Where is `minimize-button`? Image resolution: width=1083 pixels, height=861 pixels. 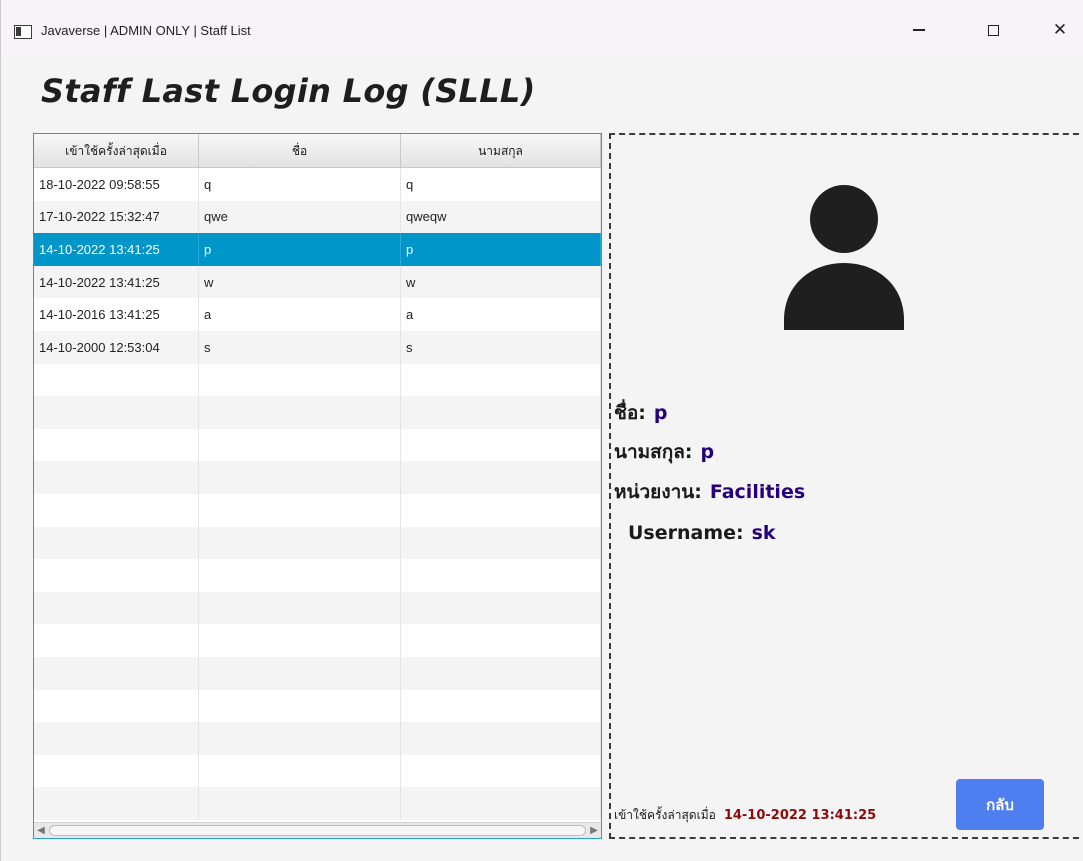
minimize-button is located at coordinates (919, 30).